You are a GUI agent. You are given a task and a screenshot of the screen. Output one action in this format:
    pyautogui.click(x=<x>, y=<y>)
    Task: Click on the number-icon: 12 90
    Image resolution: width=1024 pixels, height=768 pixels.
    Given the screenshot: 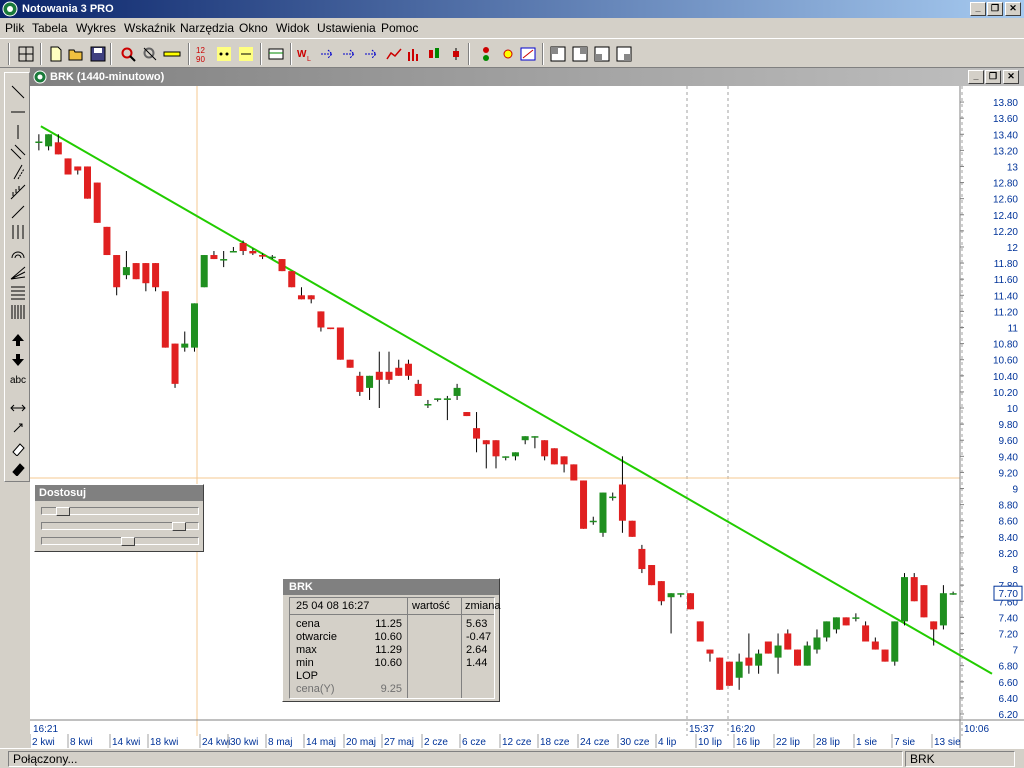 What is the action you would take?
    pyautogui.click(x=204, y=54)
    